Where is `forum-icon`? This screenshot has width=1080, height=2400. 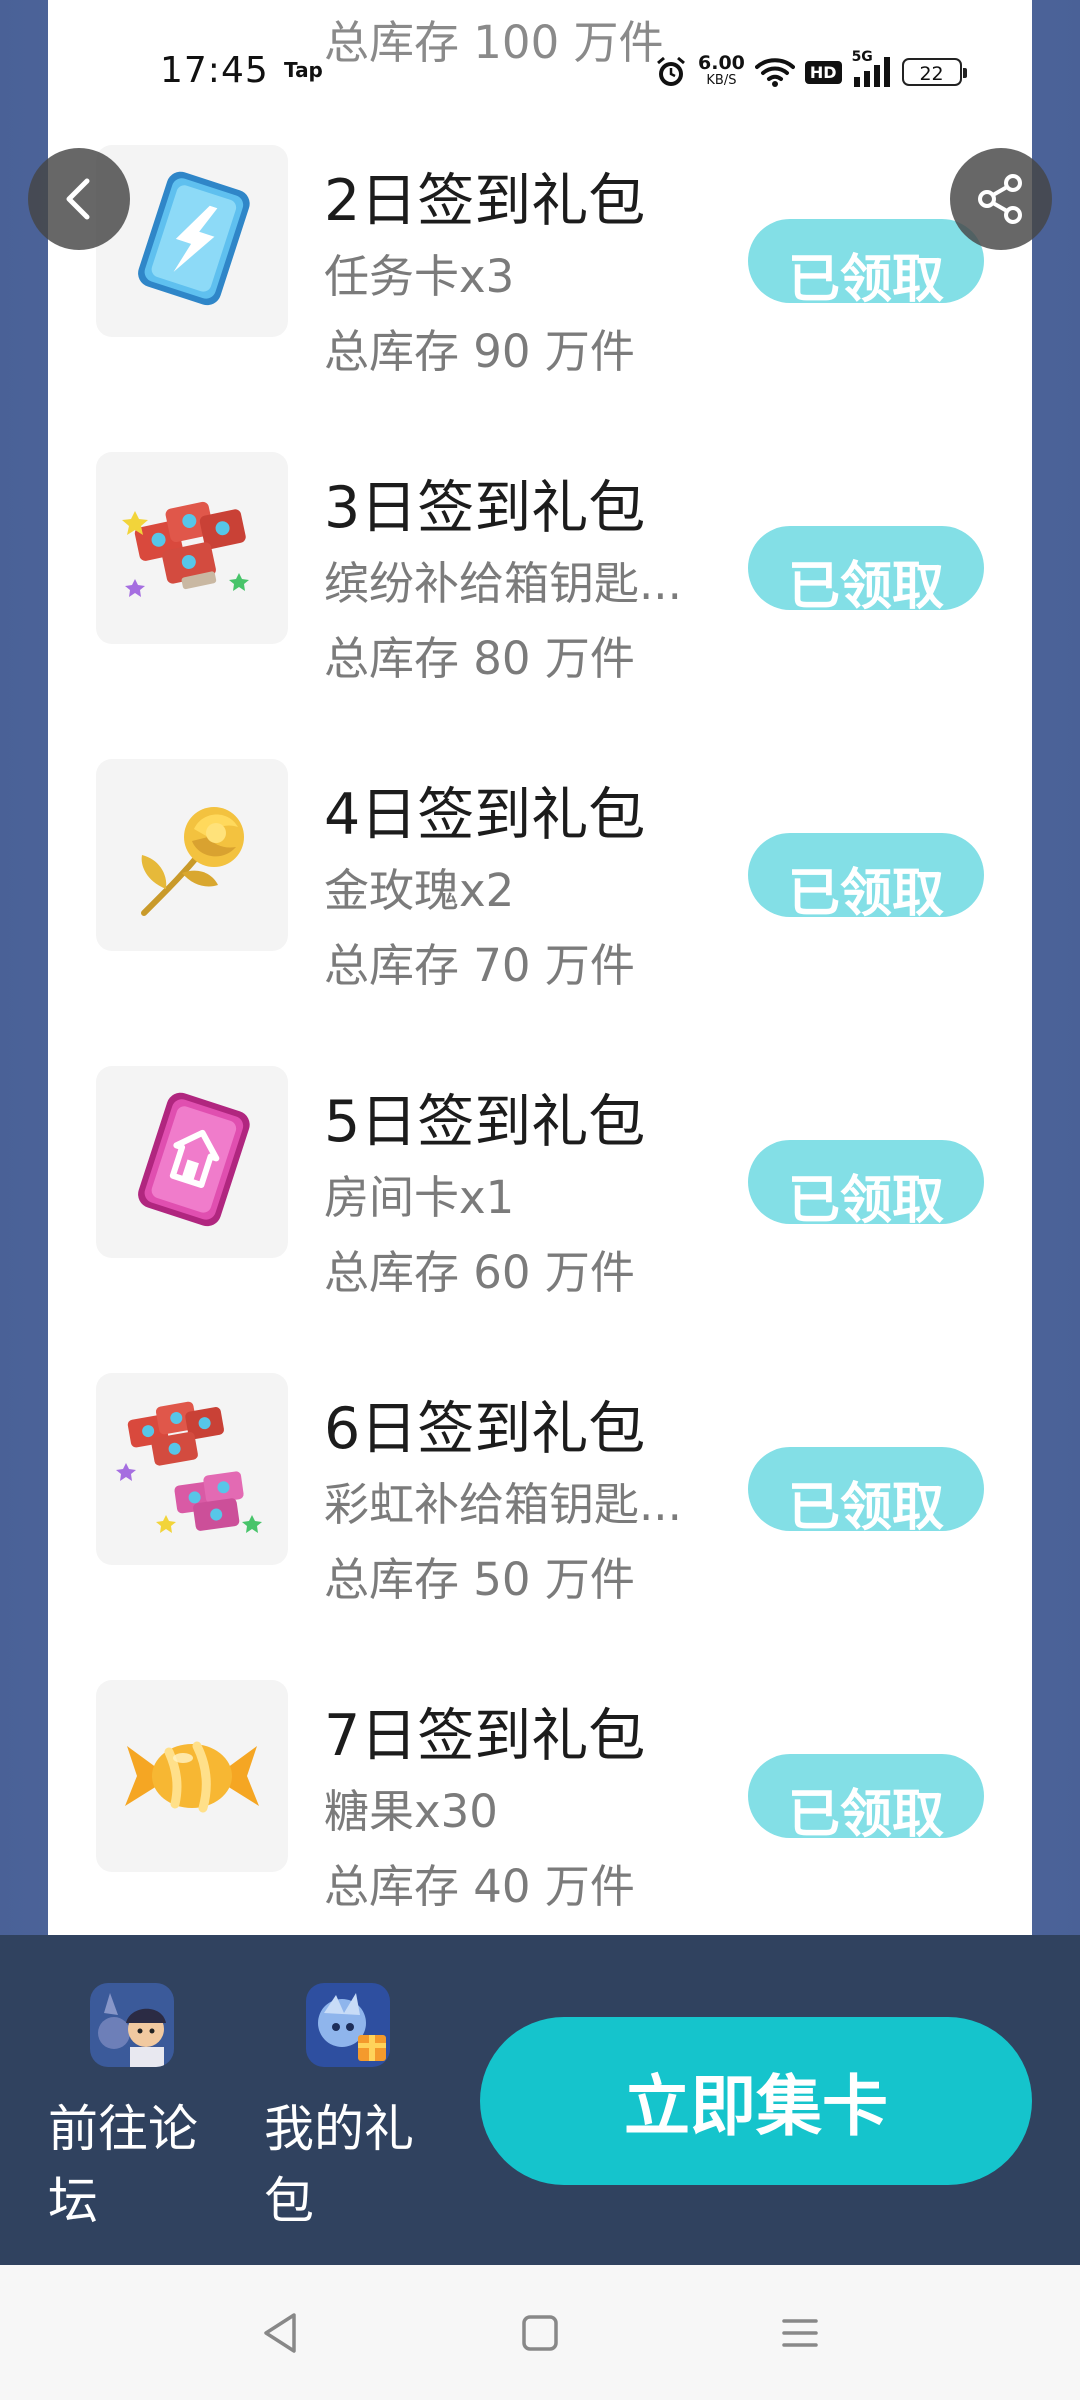
forum-icon is located at coordinates (132, 2025).